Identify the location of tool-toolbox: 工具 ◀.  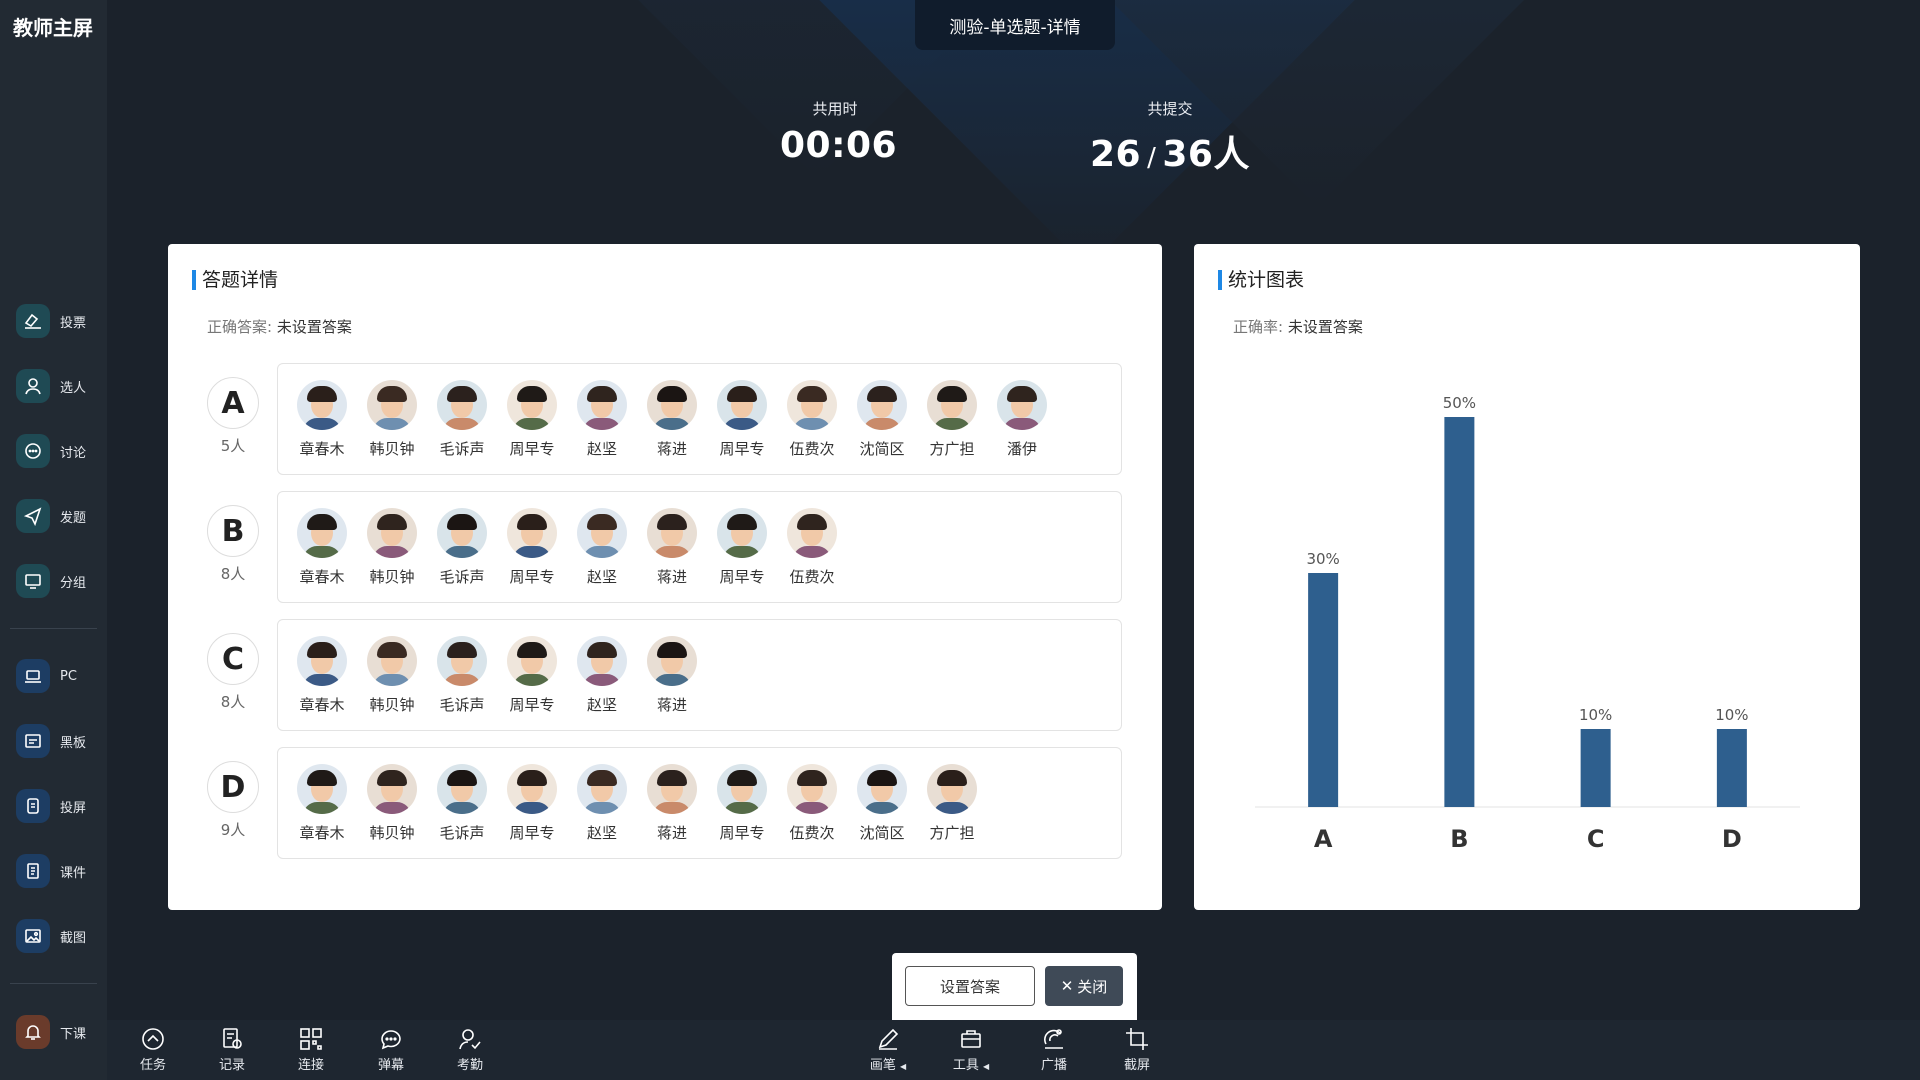
(971, 1049).